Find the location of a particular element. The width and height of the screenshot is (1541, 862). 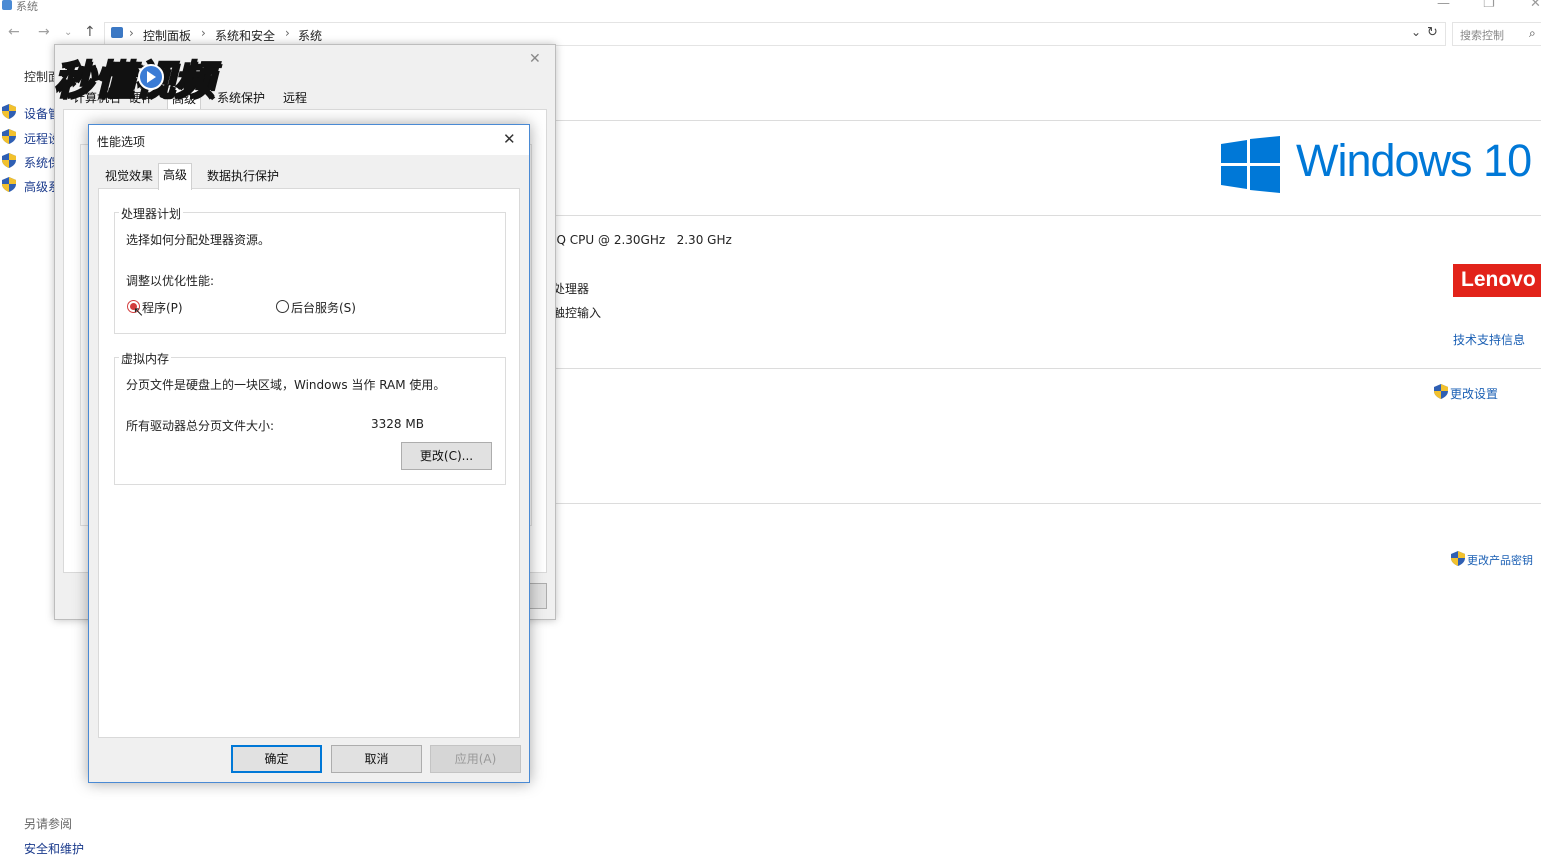

paging-file-total-value: 3328 MB is located at coordinates (397, 424).